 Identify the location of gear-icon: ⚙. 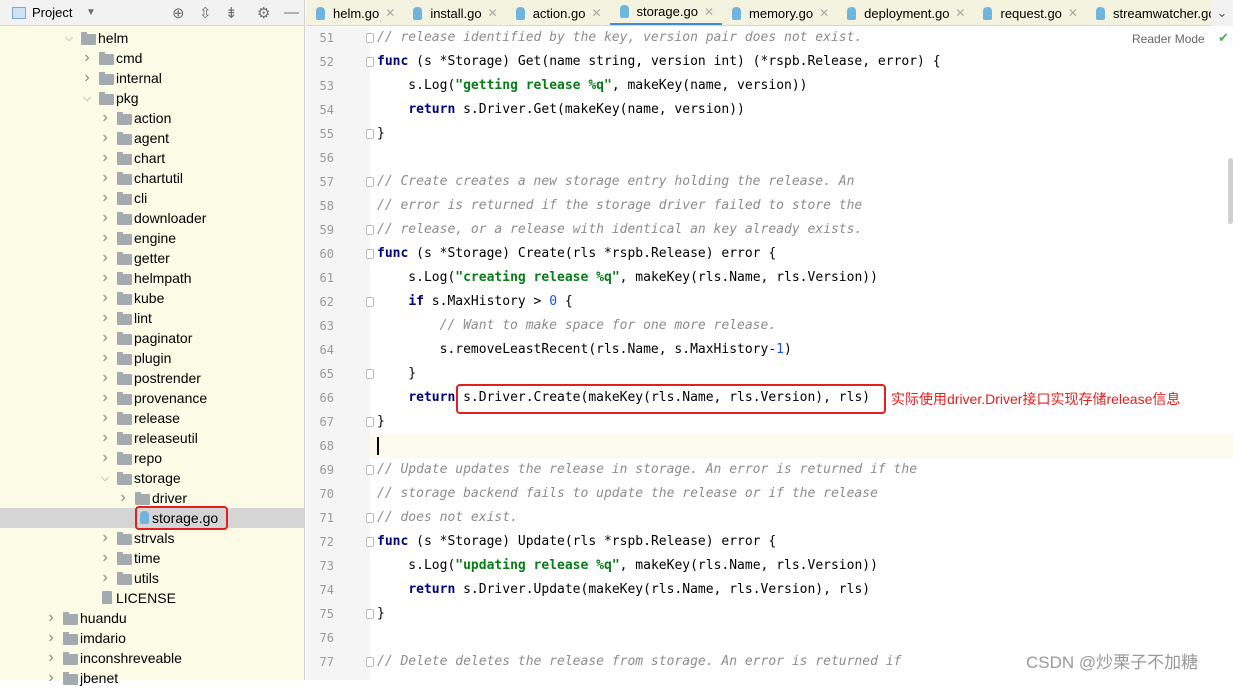
(263, 13).